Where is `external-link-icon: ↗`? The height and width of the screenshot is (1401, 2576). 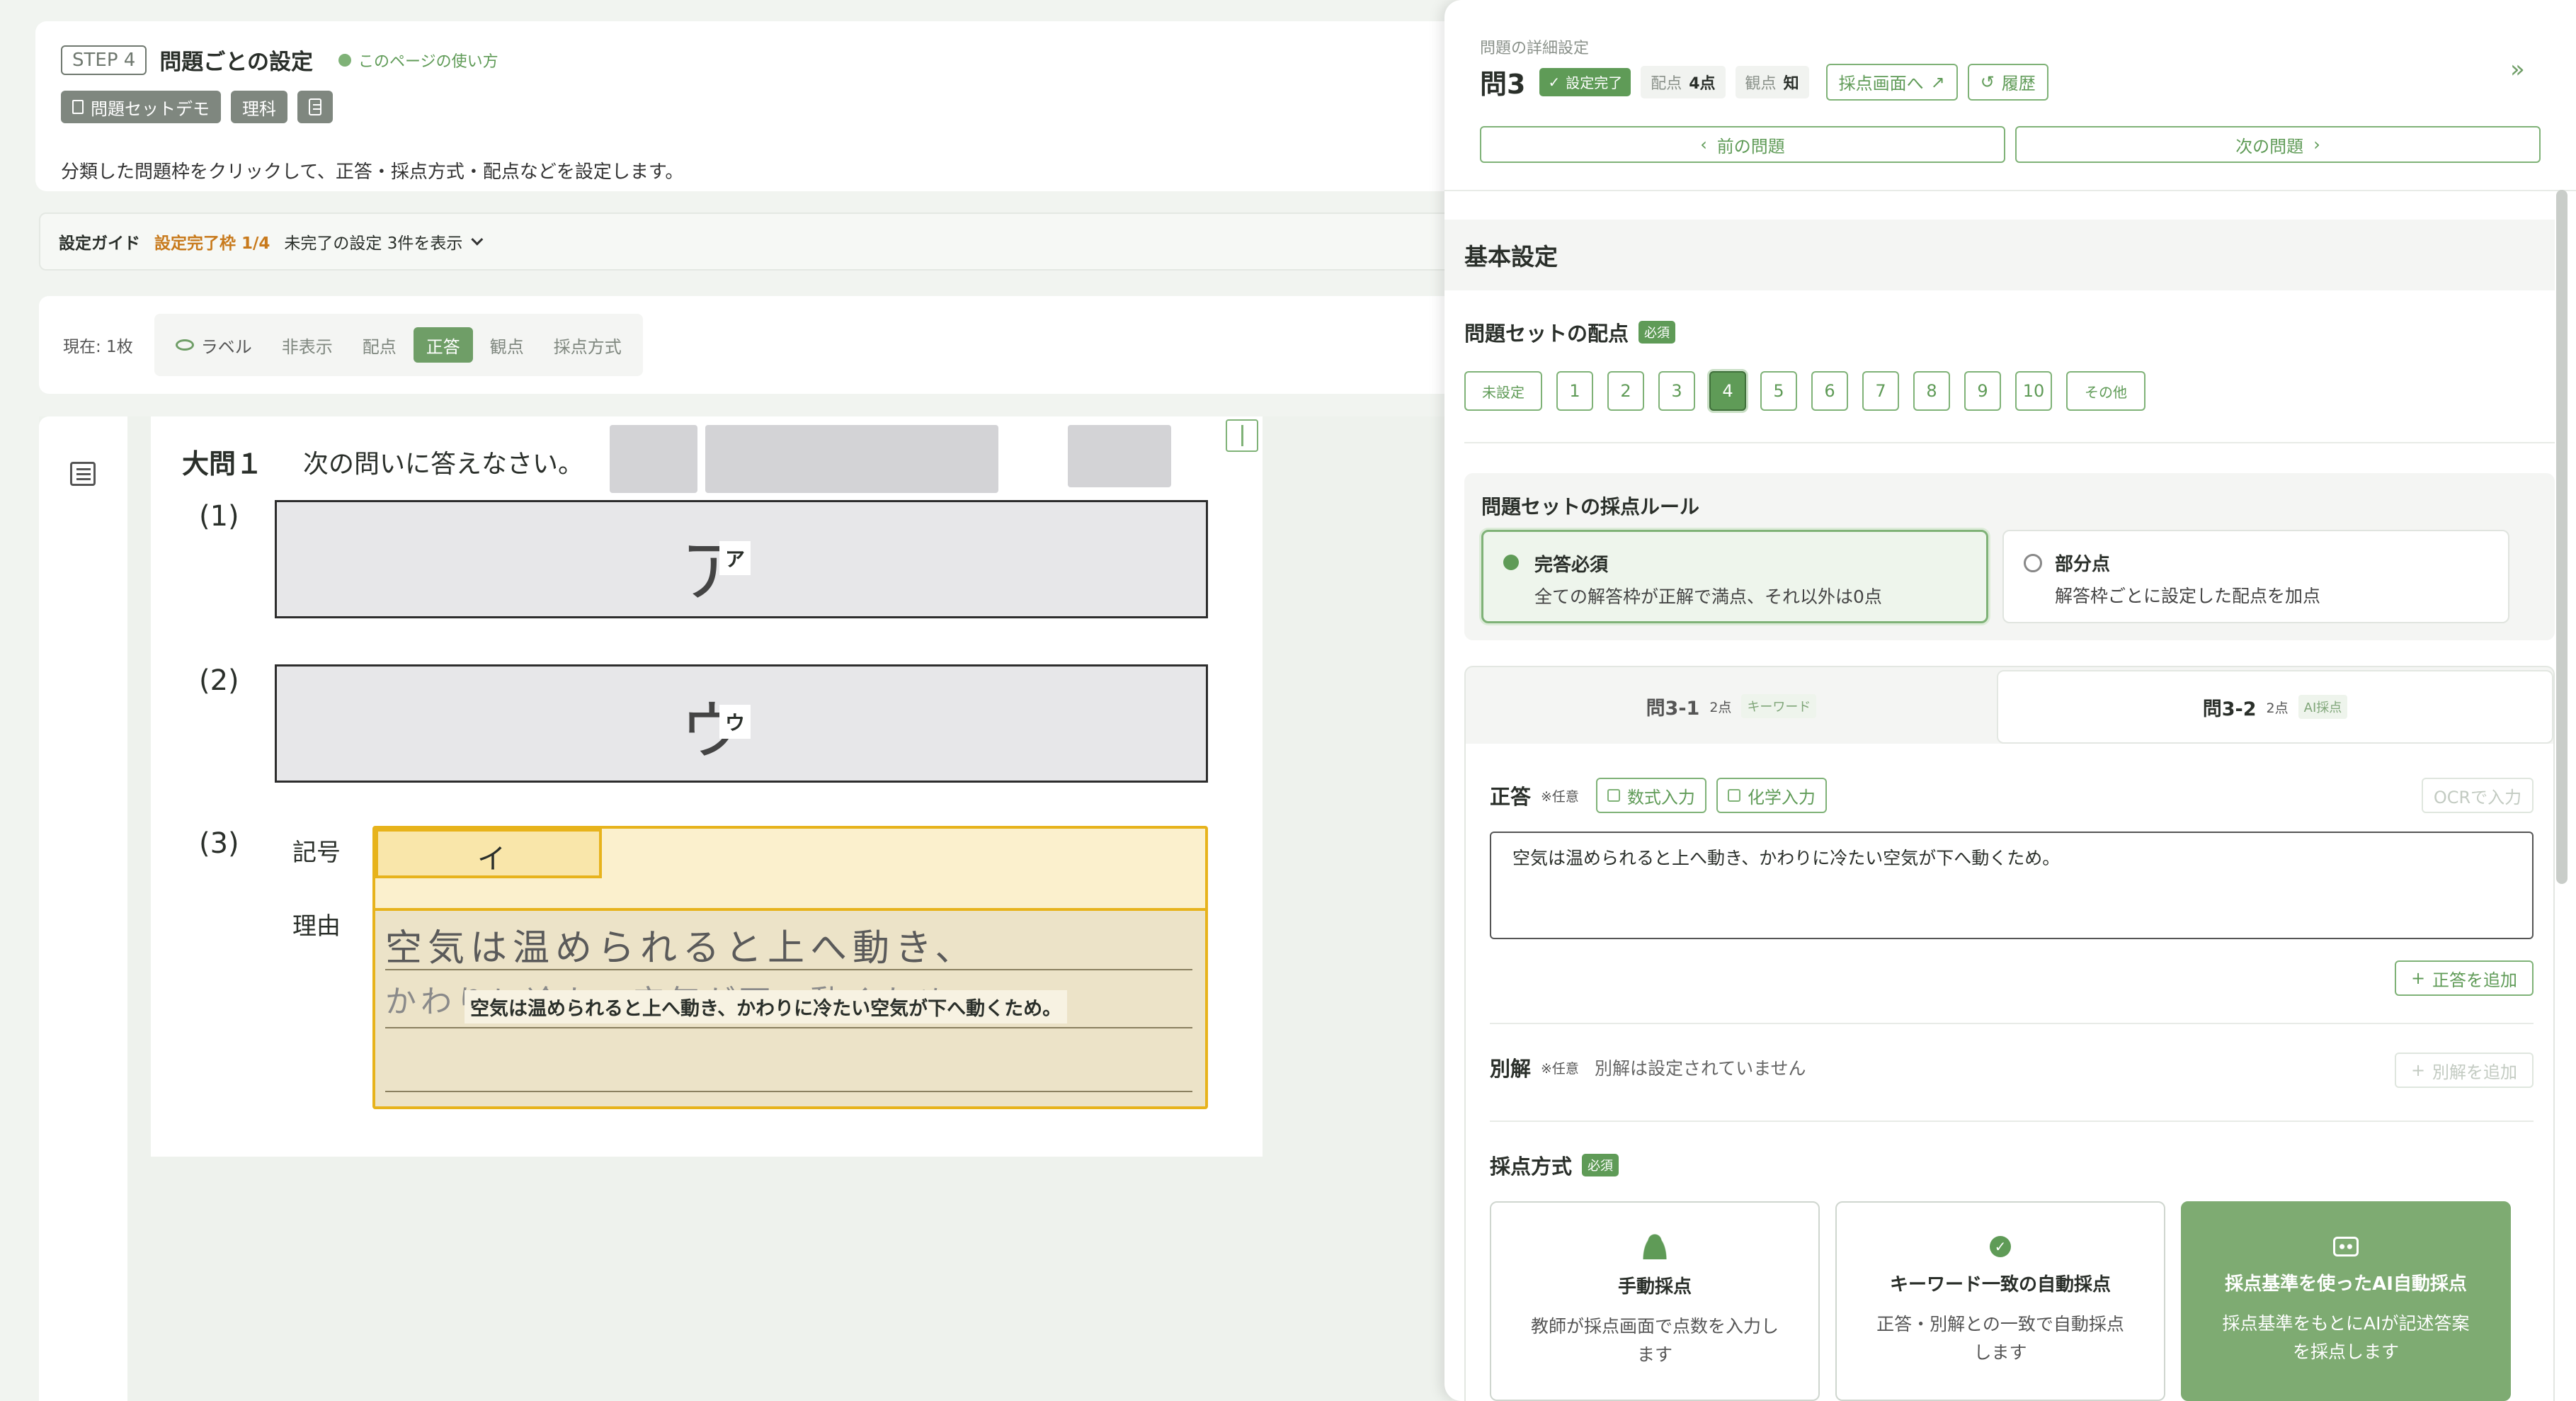 external-link-icon: ↗ is located at coordinates (1938, 82).